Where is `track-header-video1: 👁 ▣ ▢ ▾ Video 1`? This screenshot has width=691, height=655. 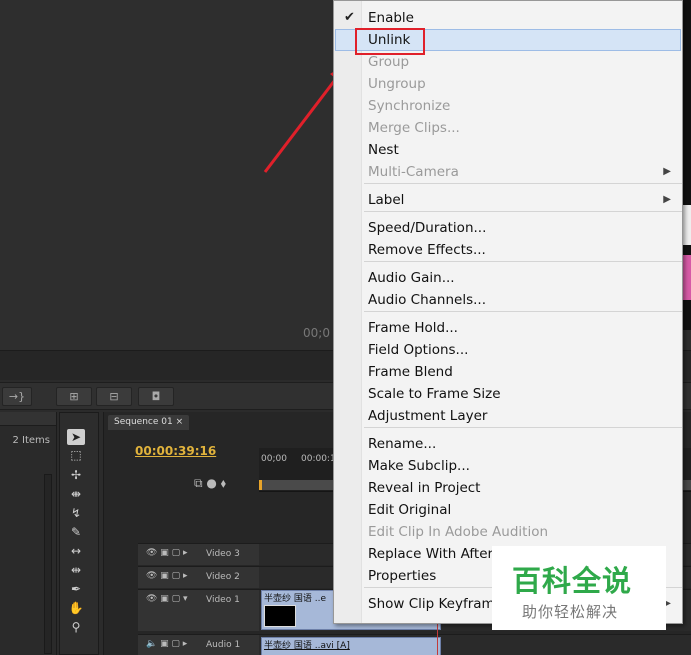 track-header-video1: 👁 ▣ ▢ ▾ Video 1 is located at coordinates (198, 610).